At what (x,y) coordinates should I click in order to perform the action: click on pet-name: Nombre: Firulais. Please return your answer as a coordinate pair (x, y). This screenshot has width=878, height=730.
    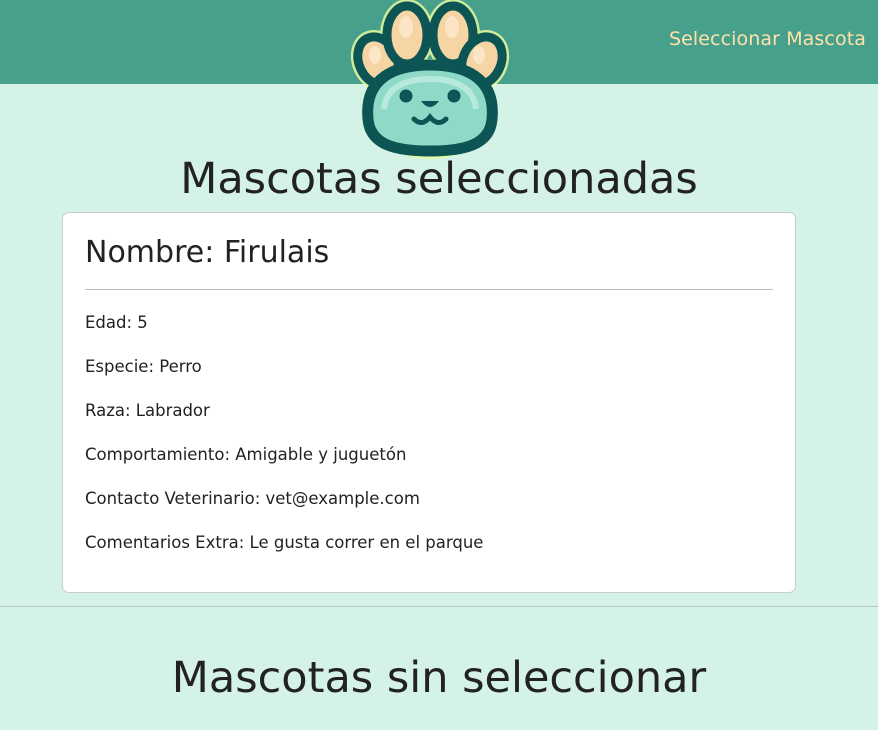
    Looking at the image, I should click on (207, 252).